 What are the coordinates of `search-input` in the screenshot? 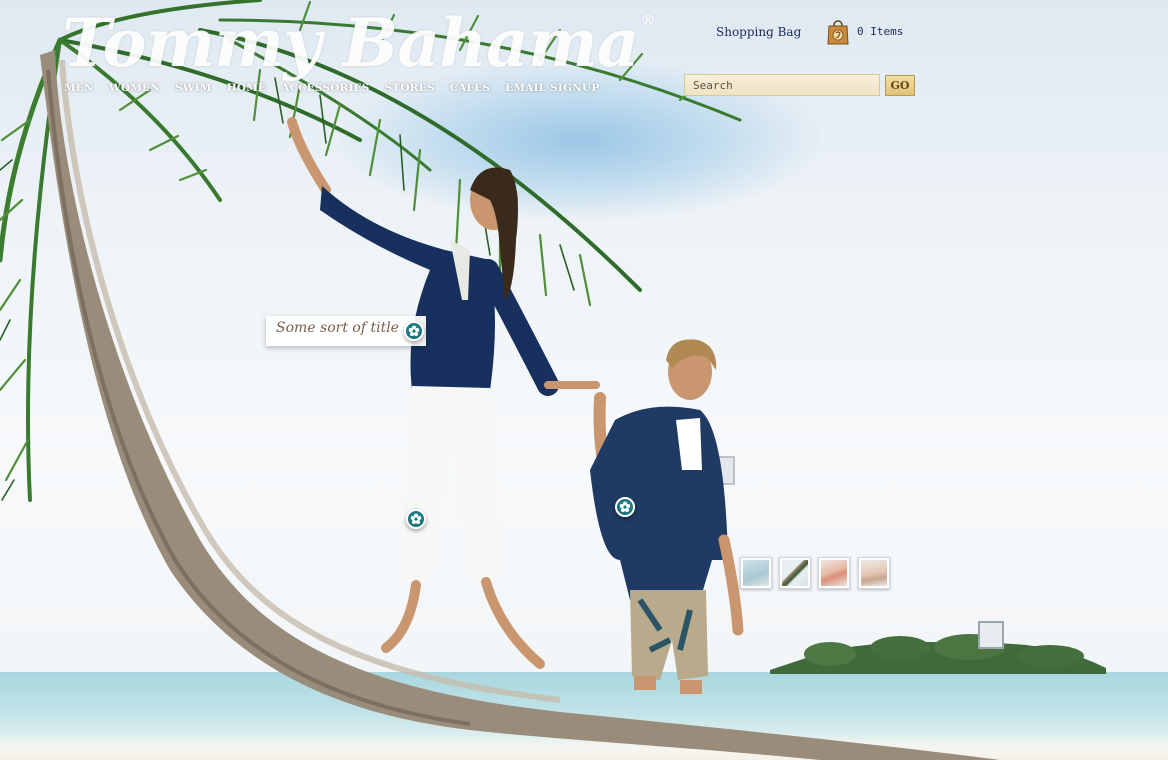 It's located at (782, 85).